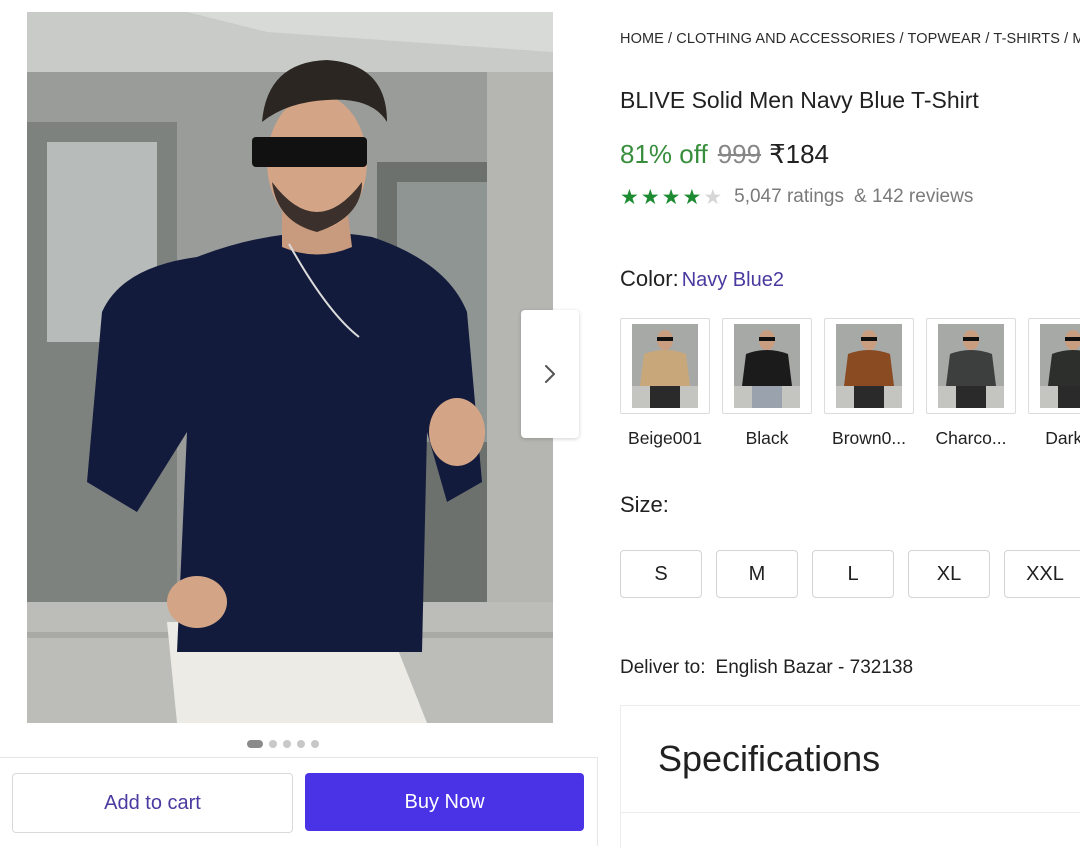  Describe the element at coordinates (444, 802) in the screenshot. I see `buy-now-button: Buy Now` at that location.